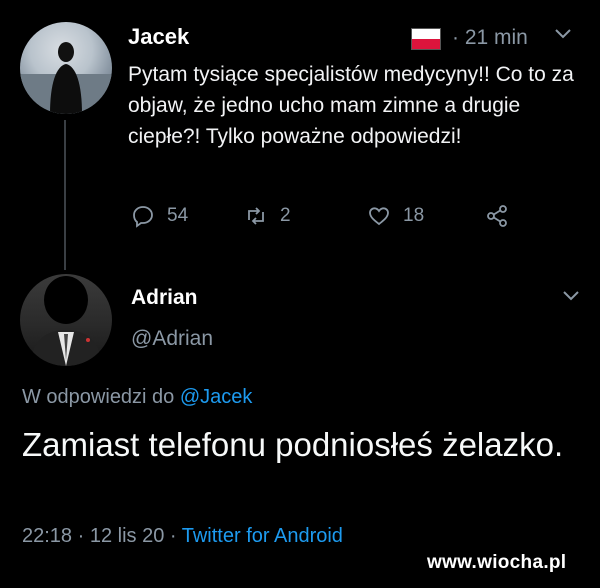  Describe the element at coordinates (164, 298) in the screenshot. I see `reply-author-name: Adrian` at that location.